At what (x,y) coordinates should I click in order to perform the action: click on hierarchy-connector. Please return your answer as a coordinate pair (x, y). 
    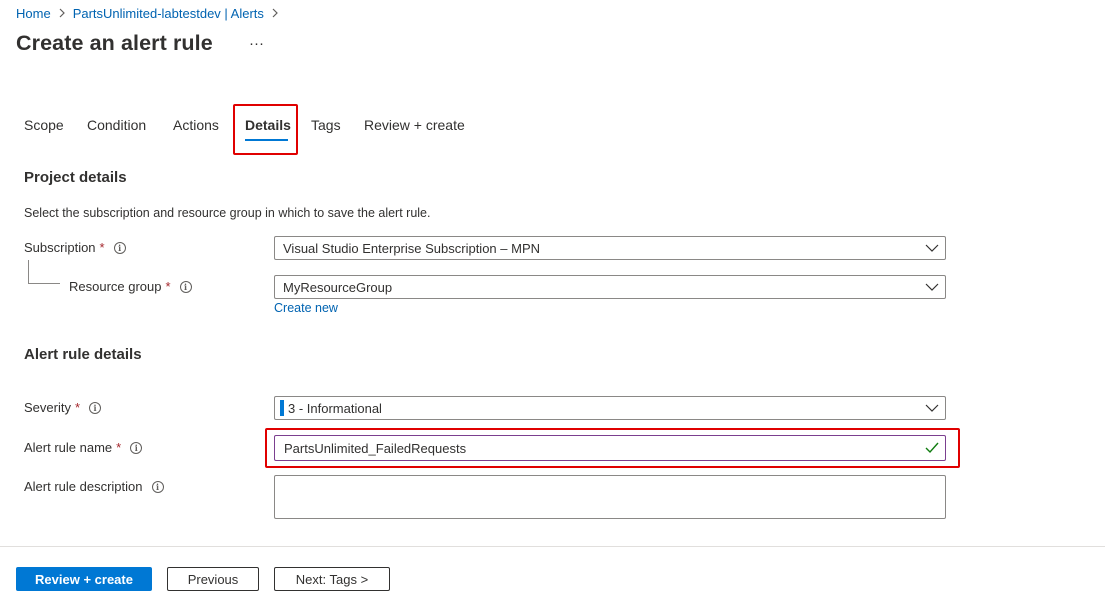
    Looking at the image, I should click on (44, 272).